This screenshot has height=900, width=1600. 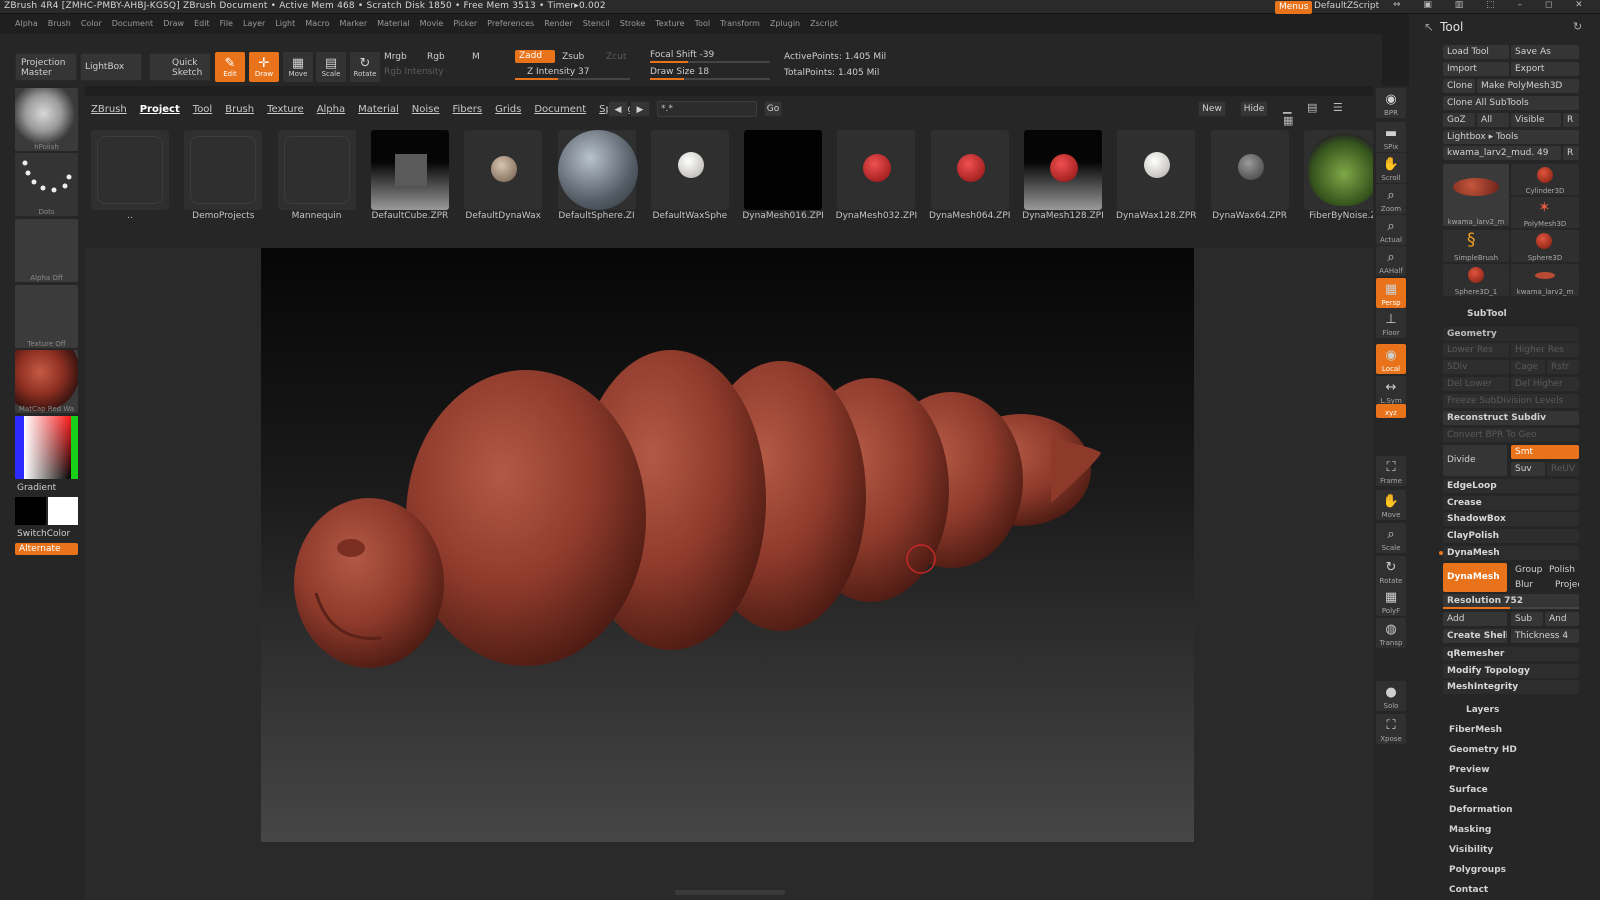 I want to click on menu-item: Transform, so click(x=740, y=23).